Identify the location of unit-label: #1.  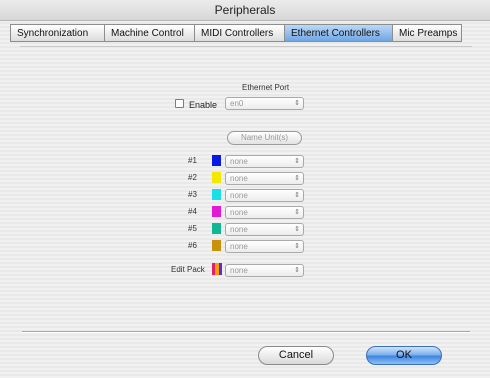
(192, 160).